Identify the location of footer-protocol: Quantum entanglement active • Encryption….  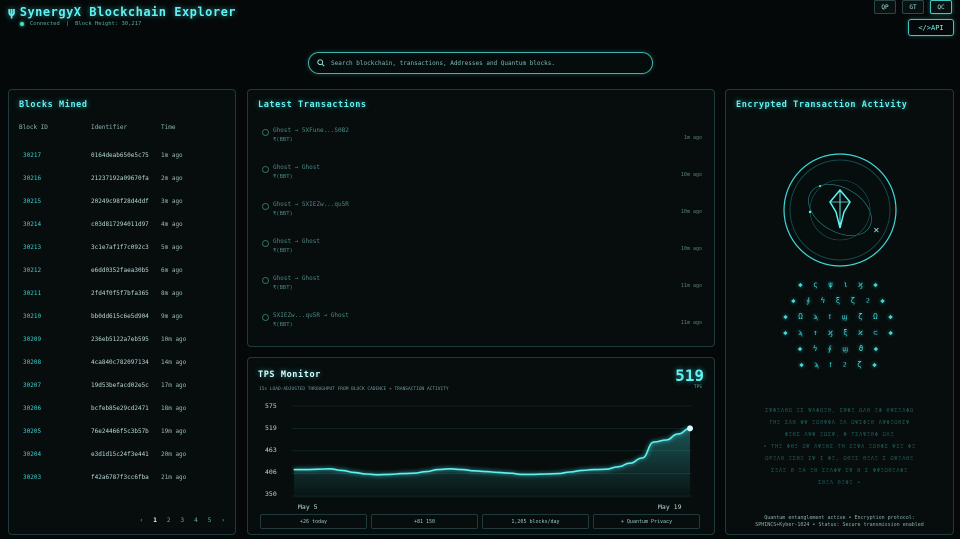
(839, 518).